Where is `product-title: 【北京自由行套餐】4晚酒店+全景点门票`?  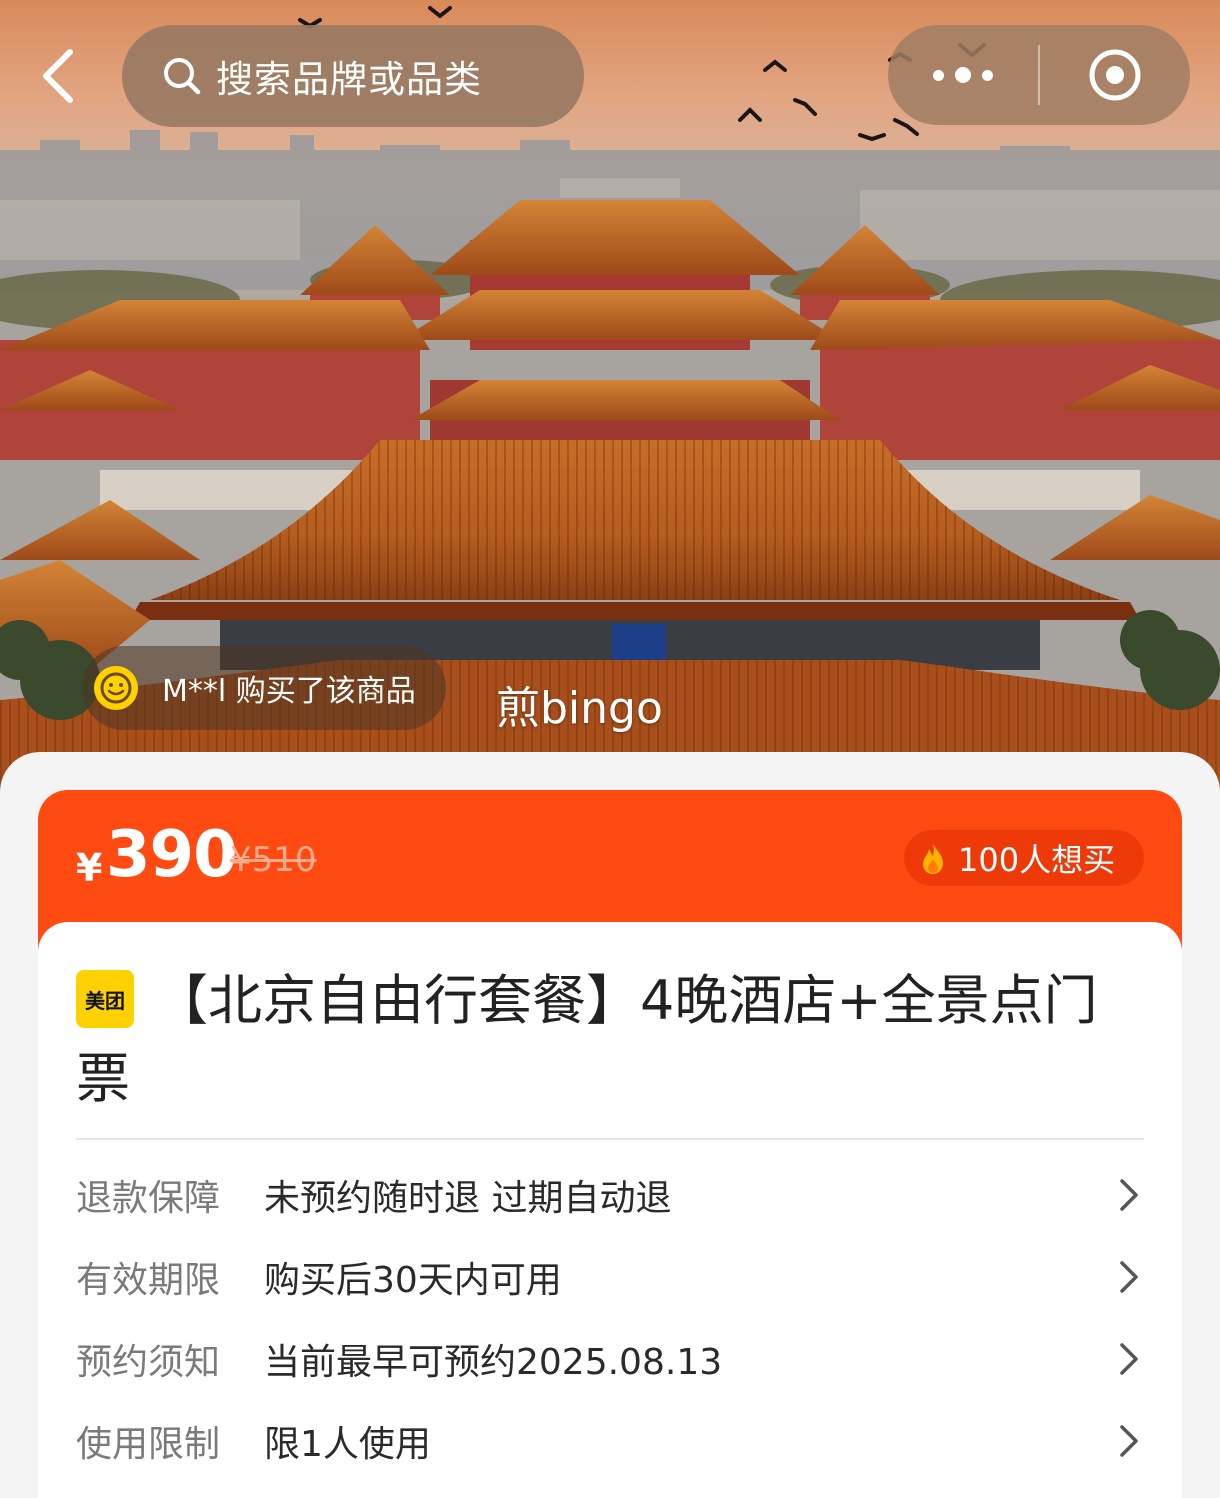
product-title: 【北京自由行套餐】4晚酒店+全景点门票 is located at coordinates (587, 1039).